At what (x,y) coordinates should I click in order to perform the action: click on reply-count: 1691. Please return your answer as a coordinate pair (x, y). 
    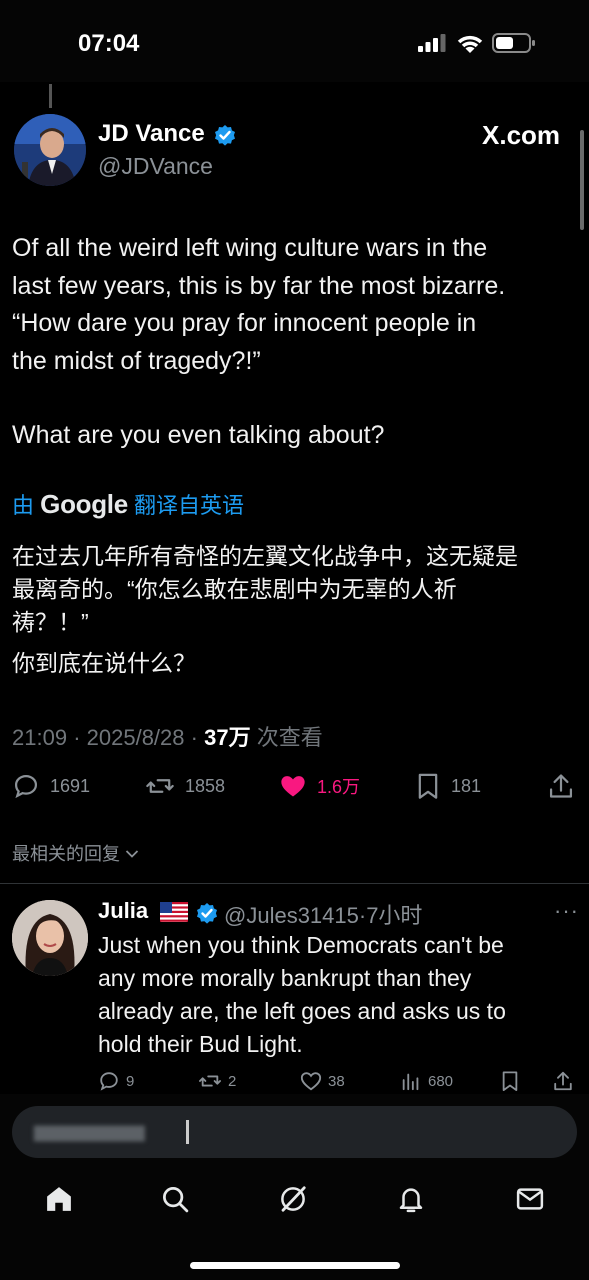
    Looking at the image, I should click on (70, 785).